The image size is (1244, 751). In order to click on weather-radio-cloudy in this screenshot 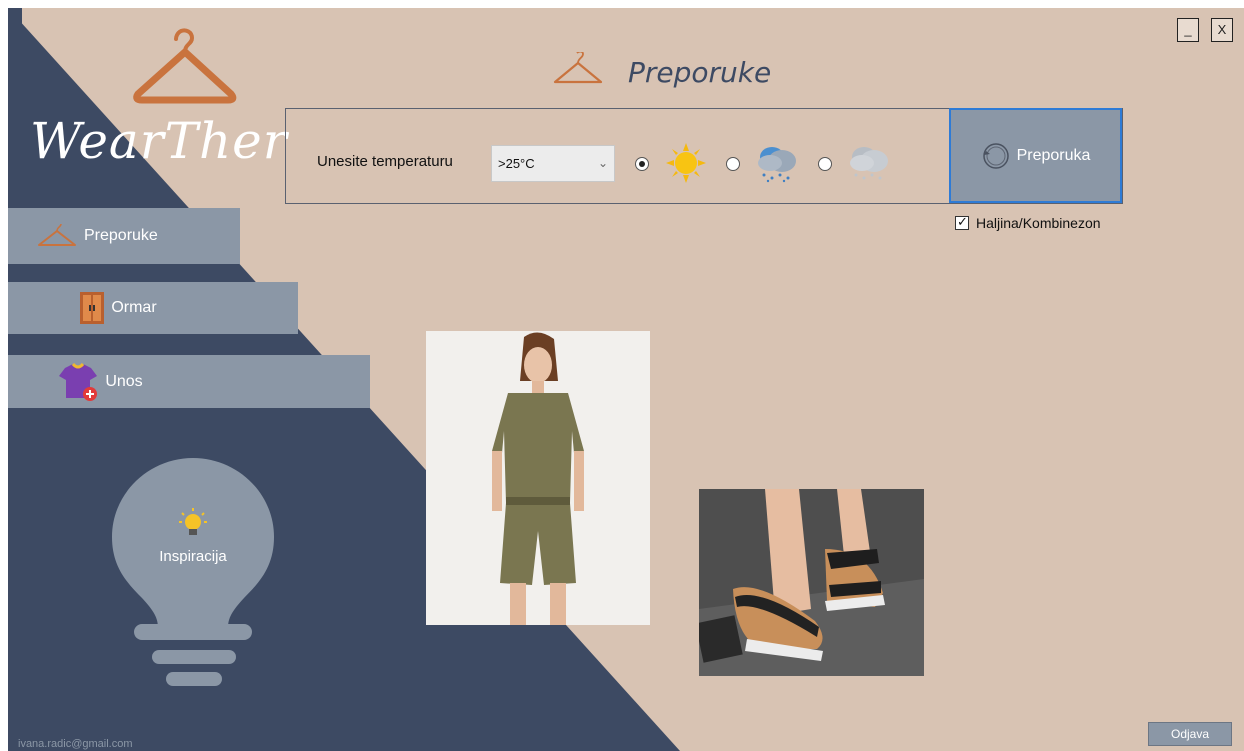, I will do `click(825, 164)`.